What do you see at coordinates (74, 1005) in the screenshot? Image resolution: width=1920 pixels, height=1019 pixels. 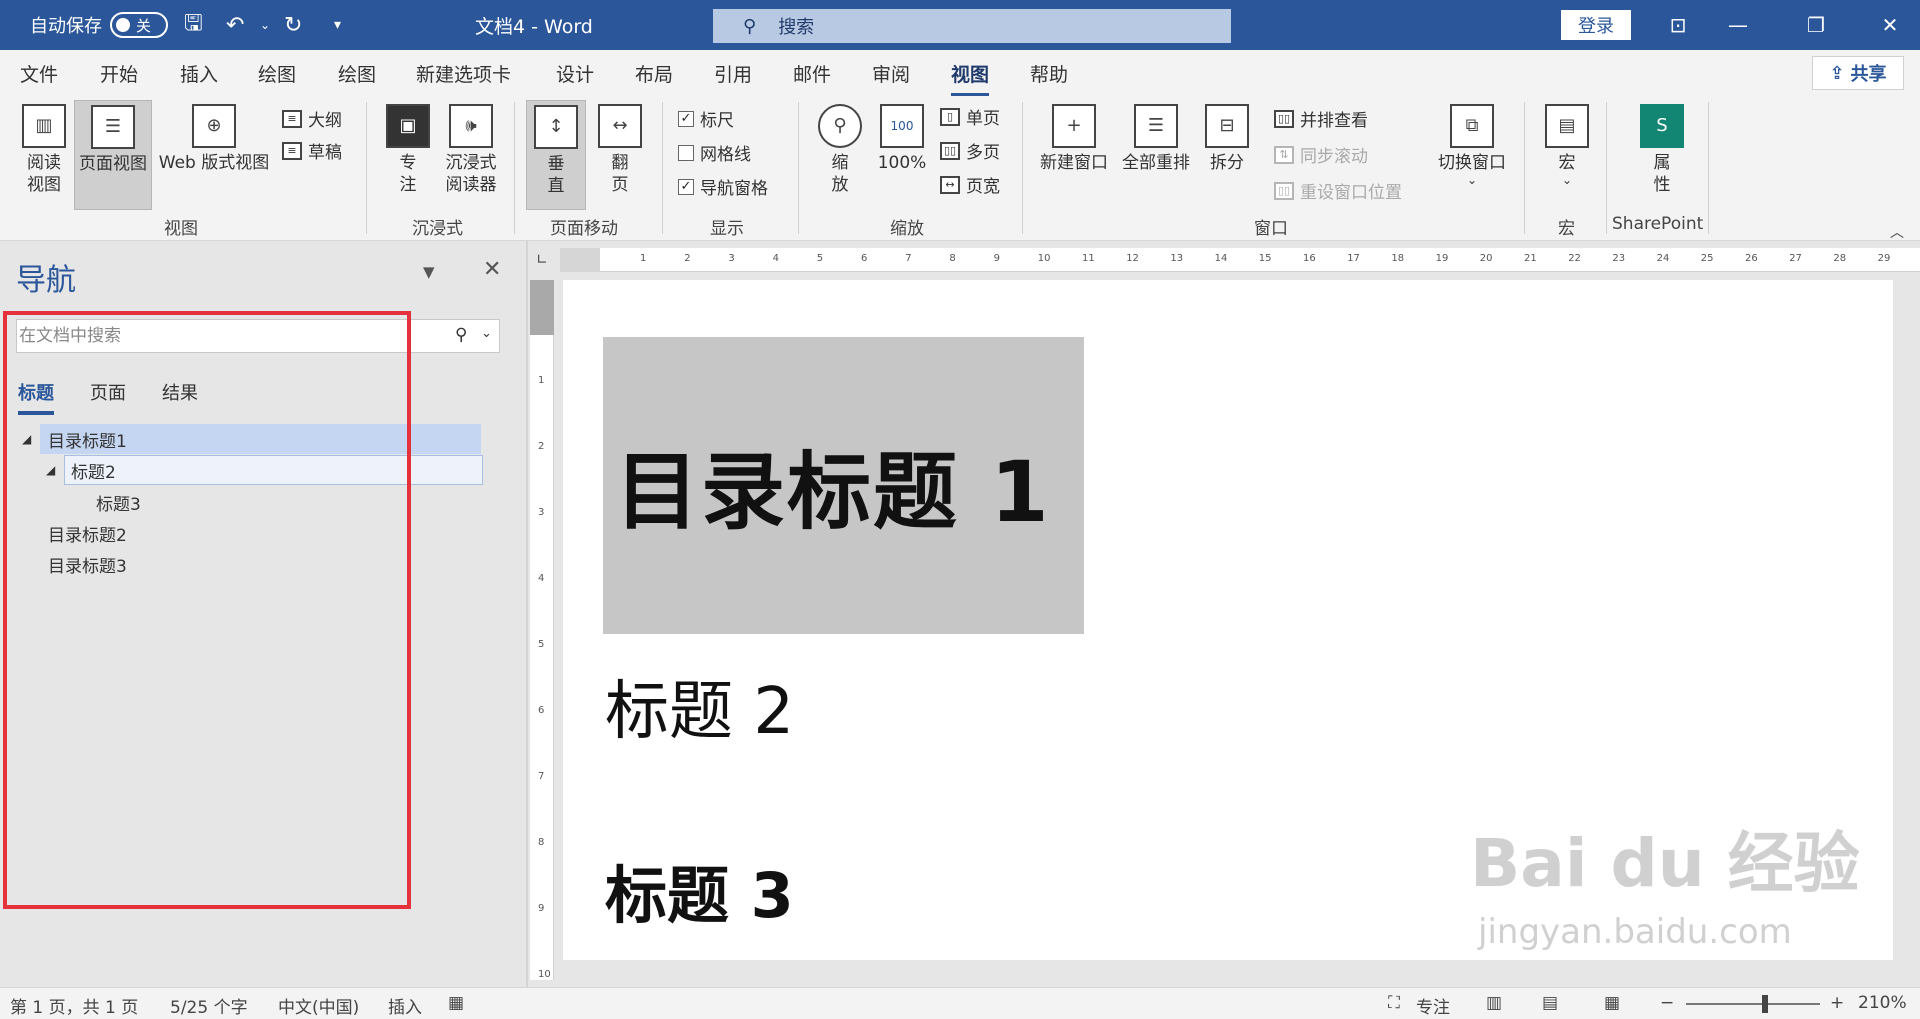 I see `page-count: 第 1 页，共 1 页` at bounding box center [74, 1005].